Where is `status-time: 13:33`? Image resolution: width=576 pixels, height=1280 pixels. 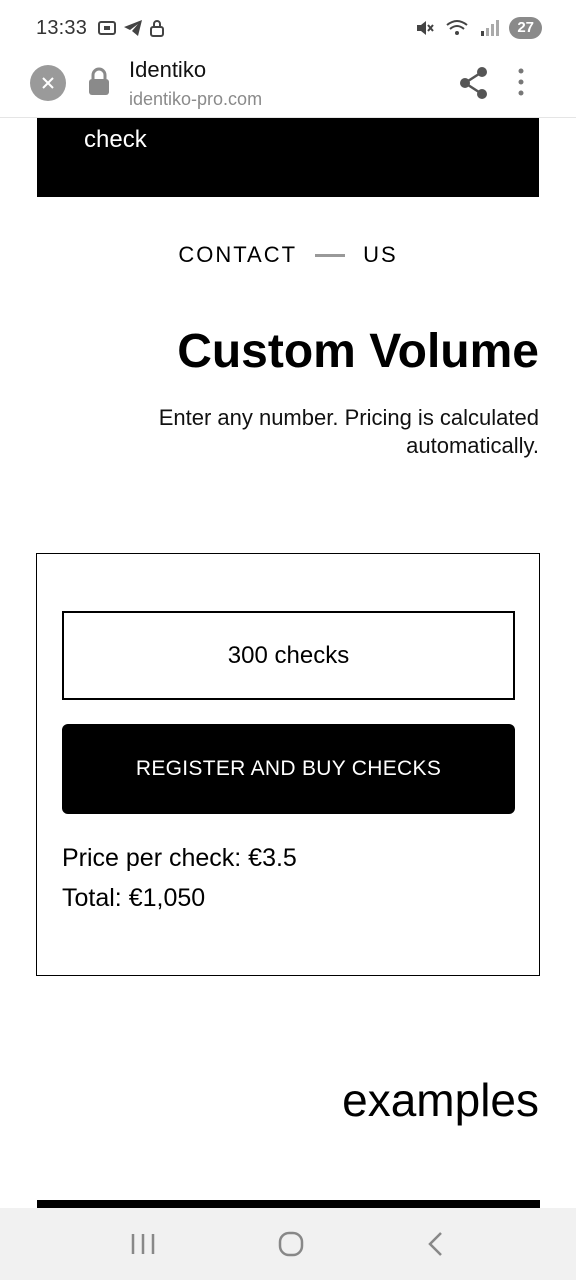
status-time: 13:33 is located at coordinates (62, 27).